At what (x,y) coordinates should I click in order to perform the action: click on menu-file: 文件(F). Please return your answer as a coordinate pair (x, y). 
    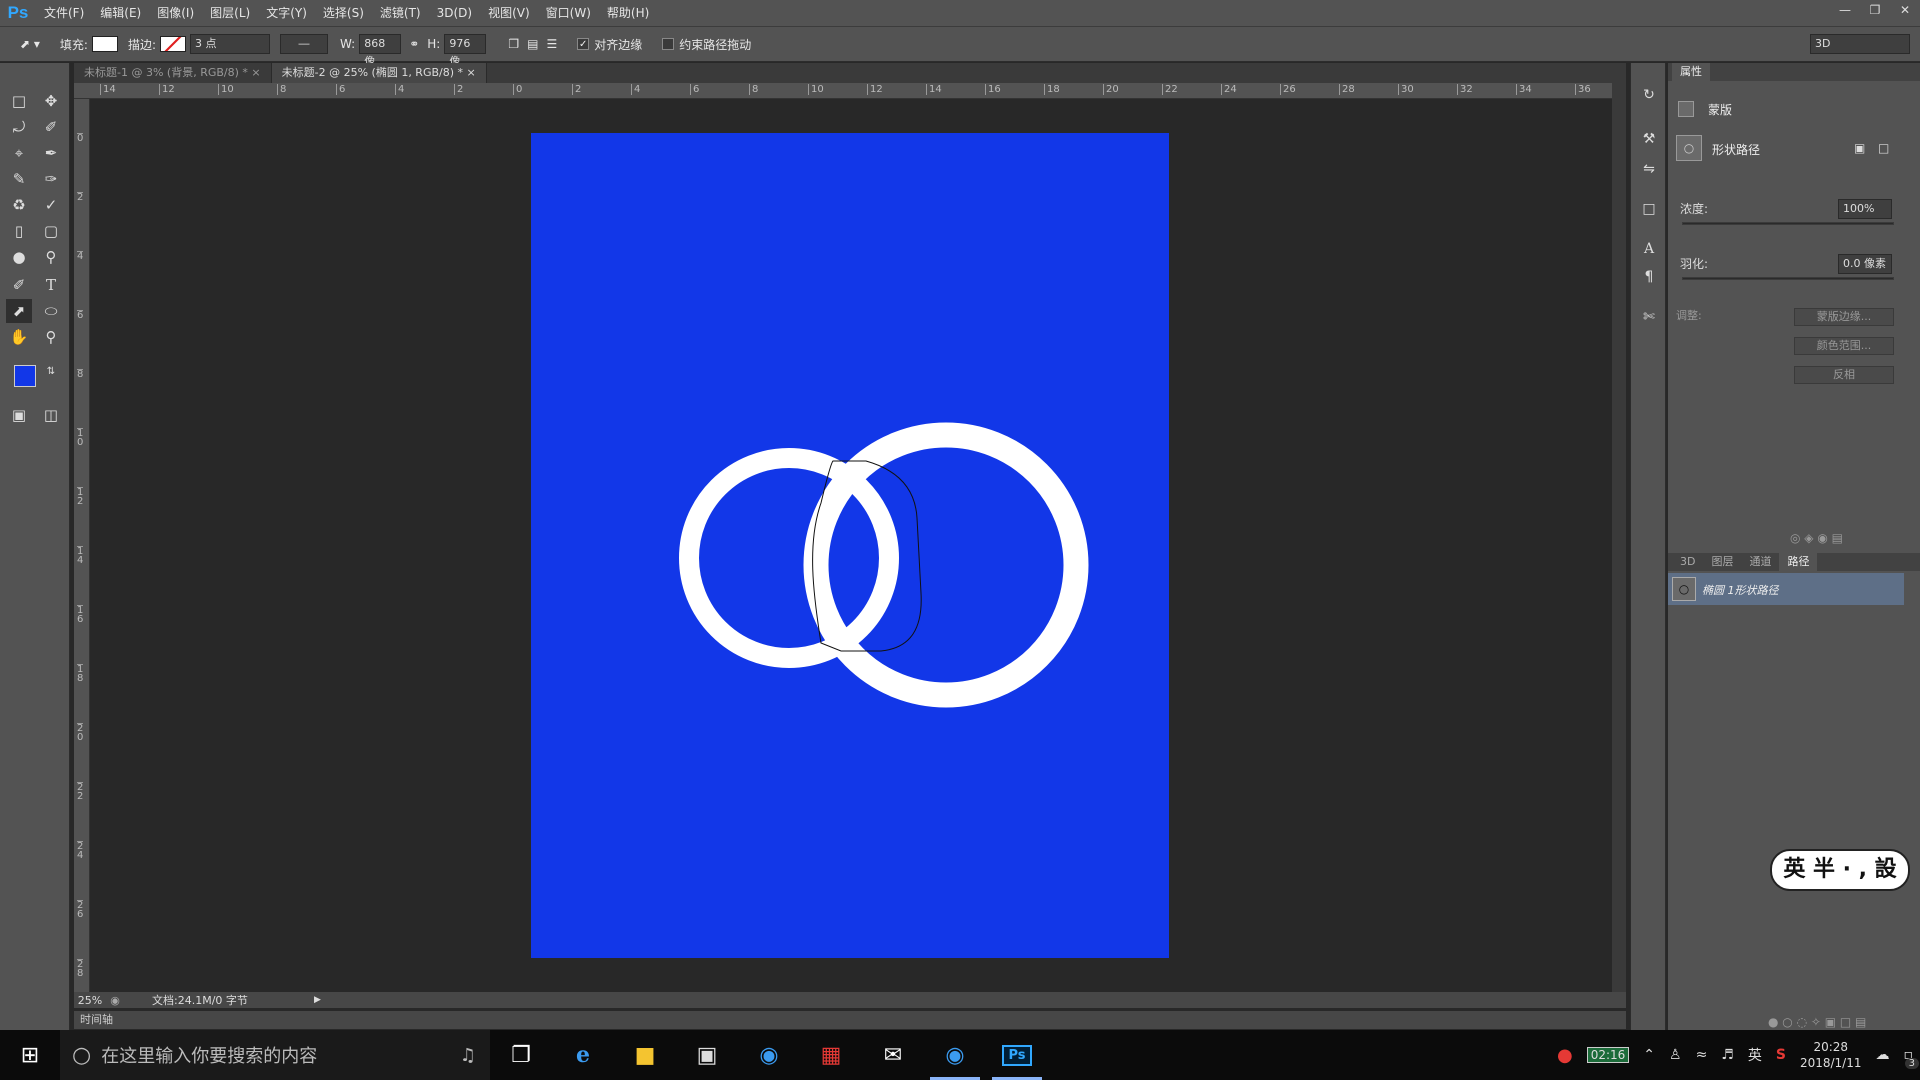
    Looking at the image, I should click on (64, 13).